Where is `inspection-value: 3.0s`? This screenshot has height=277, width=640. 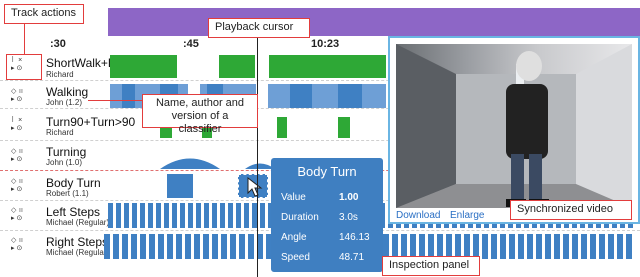
inspection-value: 3.0s is located at coordinates (348, 217).